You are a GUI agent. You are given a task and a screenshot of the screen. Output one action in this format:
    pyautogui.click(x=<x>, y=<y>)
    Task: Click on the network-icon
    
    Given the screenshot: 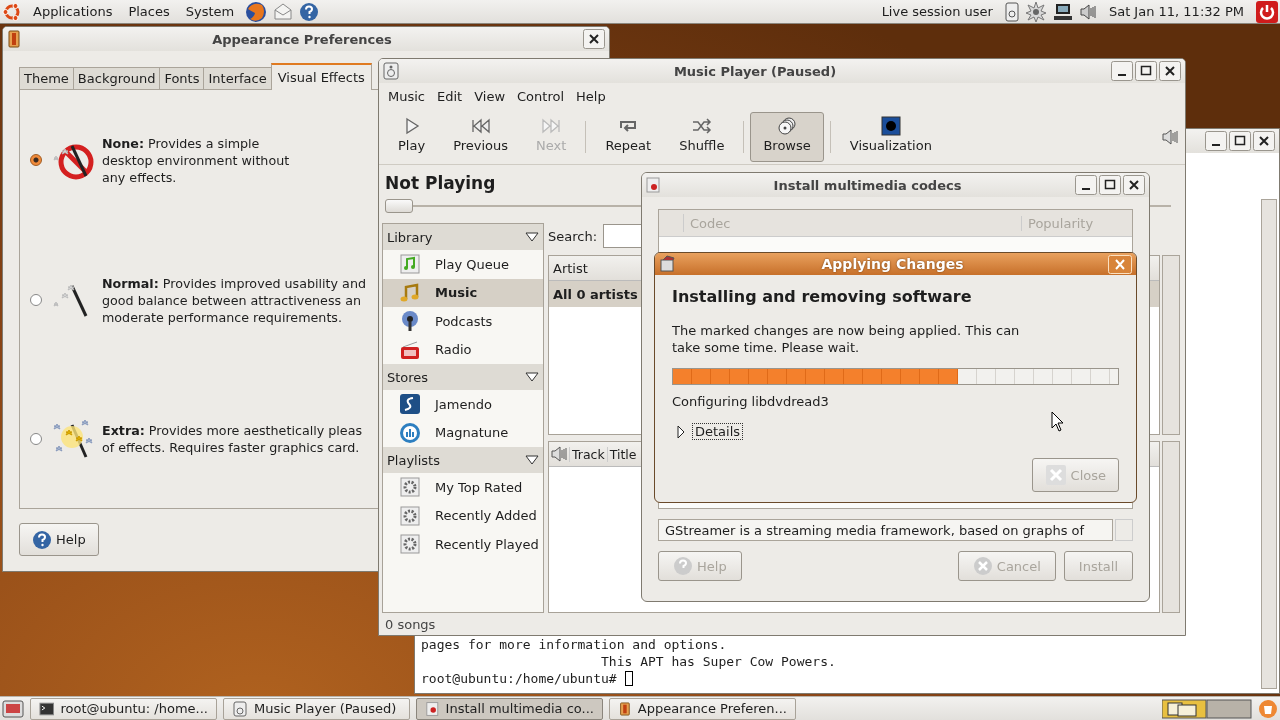 What is the action you would take?
    pyautogui.click(x=1062, y=11)
    